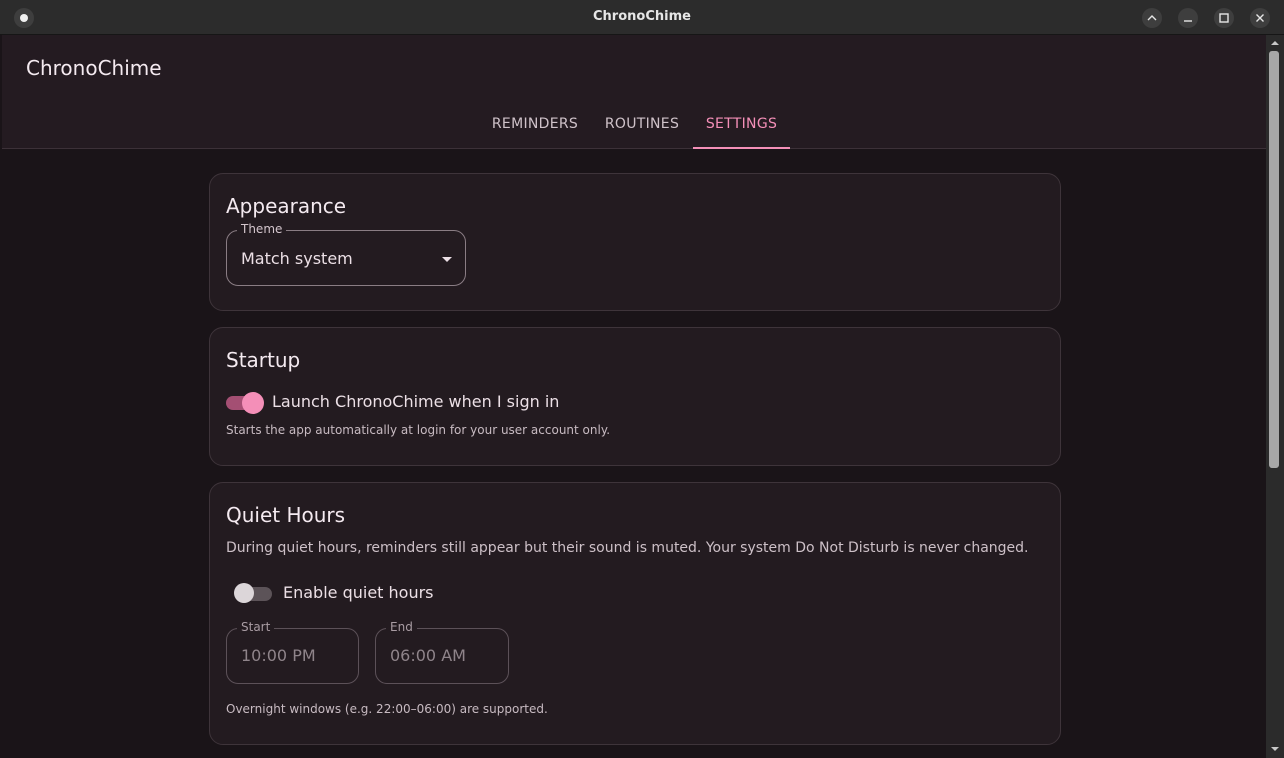  I want to click on end-value: 06:00 AM, so click(428, 655).